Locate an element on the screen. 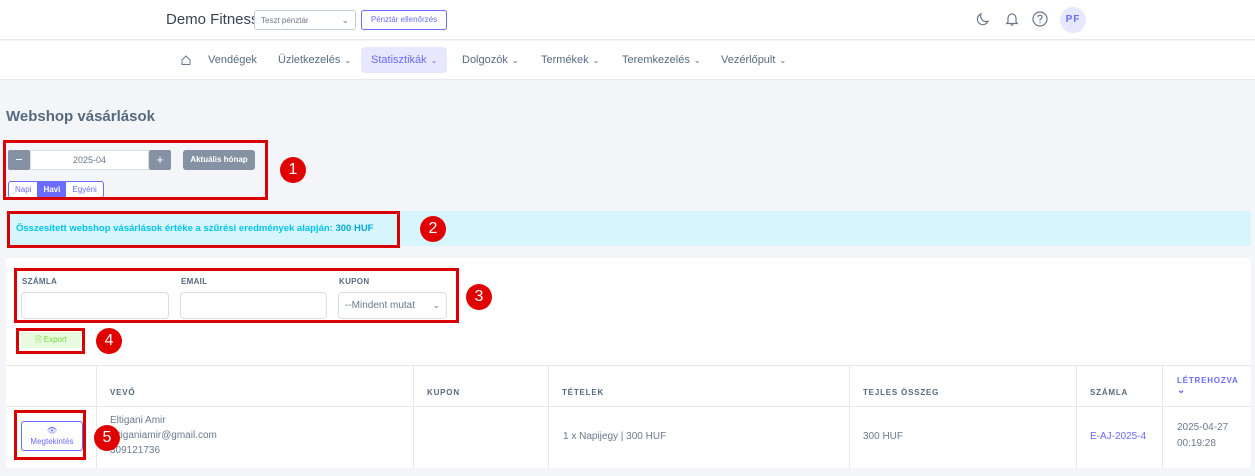 The height and width of the screenshot is (476, 1255). nav-item-vezerlopult: Vezérlőpult ⌄ is located at coordinates (753, 60).